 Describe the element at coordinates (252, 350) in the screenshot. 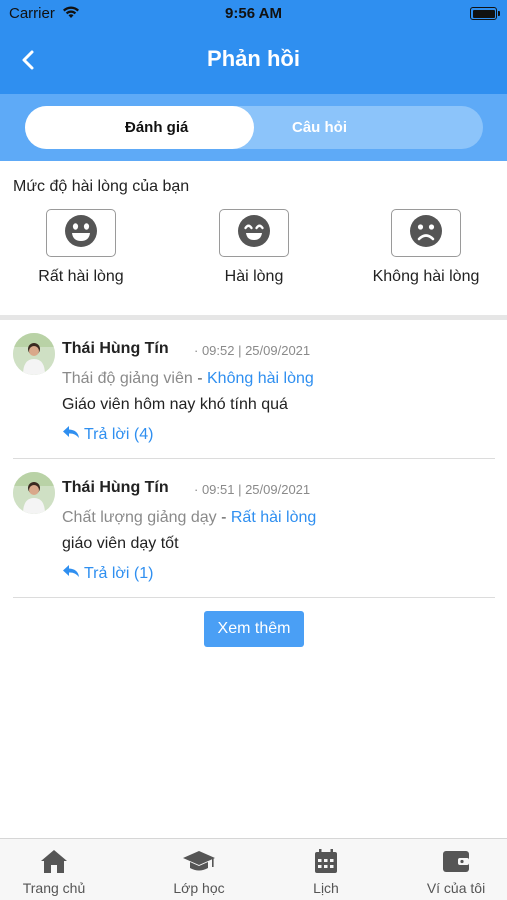

I see `post-timestamp: · 09:52 | 25/09/2021` at that location.